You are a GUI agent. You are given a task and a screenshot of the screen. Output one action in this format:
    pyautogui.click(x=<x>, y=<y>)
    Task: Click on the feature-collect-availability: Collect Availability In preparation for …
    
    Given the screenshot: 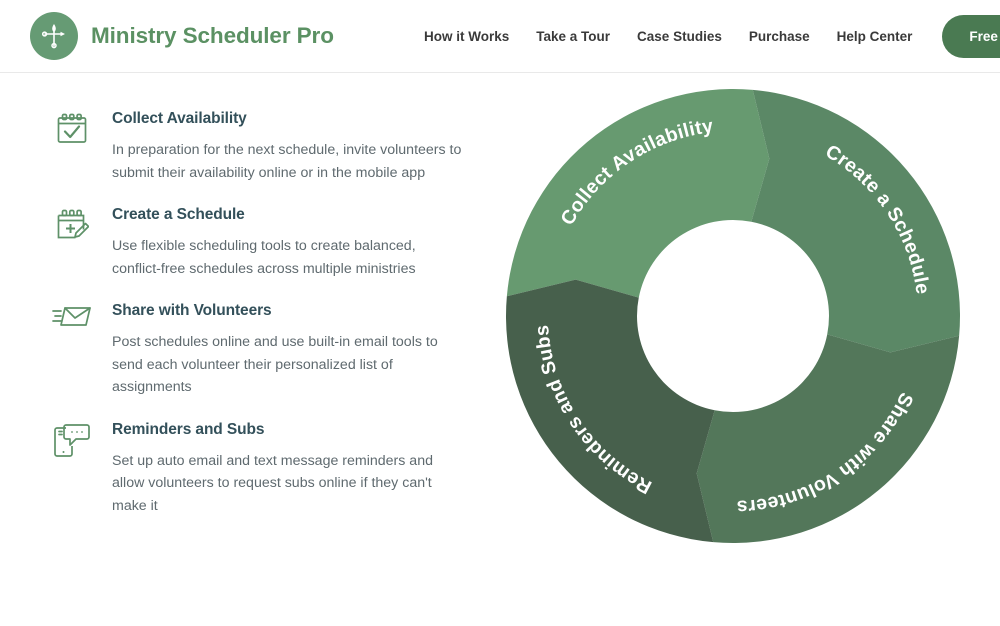 What is the action you would take?
    pyautogui.click(x=271, y=146)
    